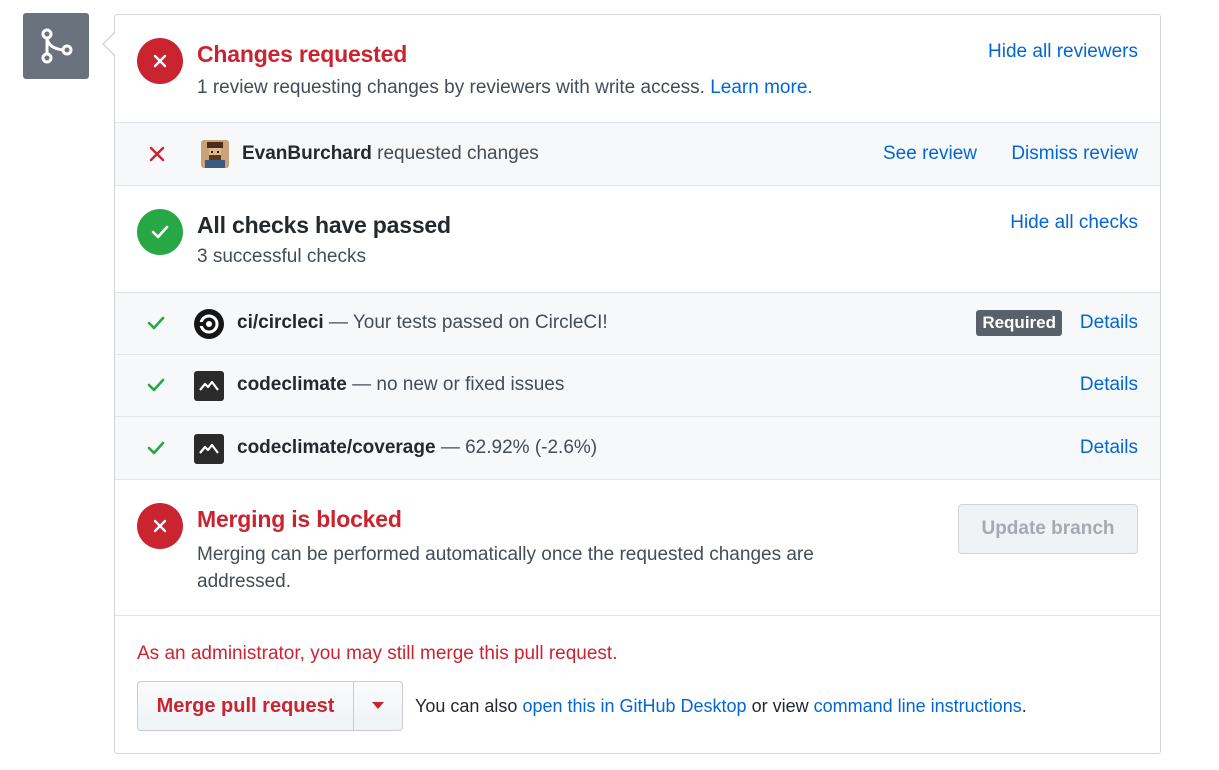 This screenshot has width=1219, height=770. I want to click on merge-method-dropdown, so click(378, 706).